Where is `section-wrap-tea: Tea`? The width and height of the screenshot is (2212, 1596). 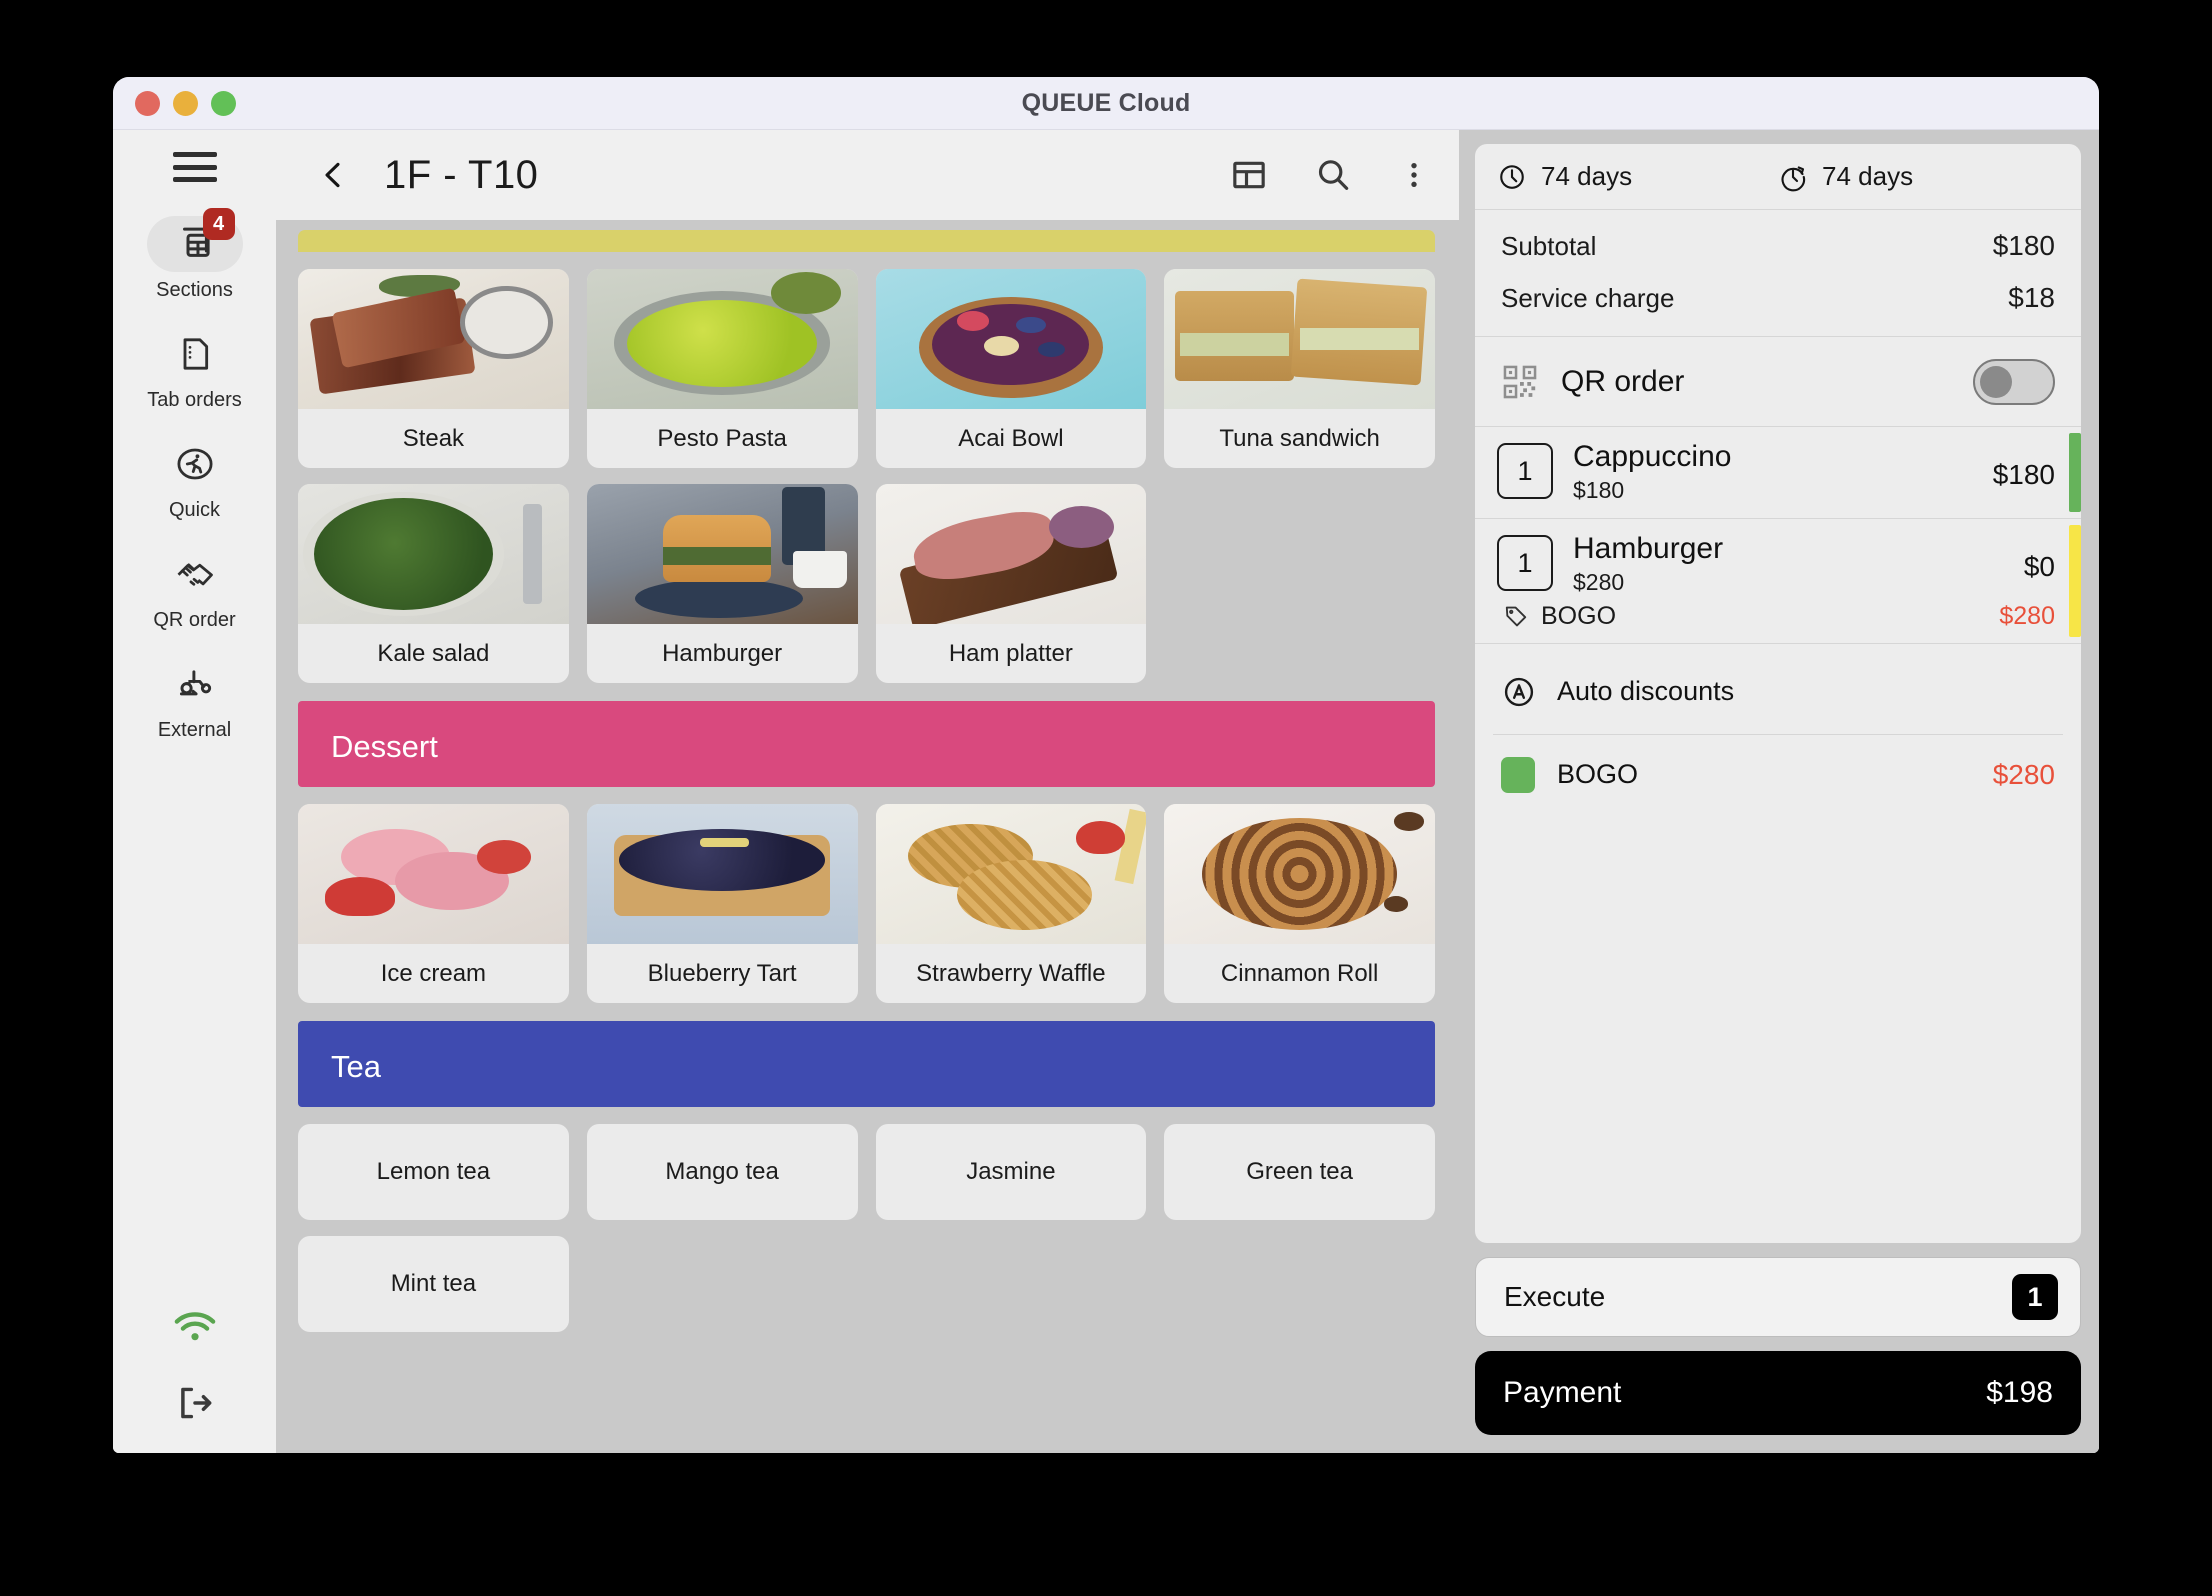
section-wrap-tea: Tea is located at coordinates (867, 1064).